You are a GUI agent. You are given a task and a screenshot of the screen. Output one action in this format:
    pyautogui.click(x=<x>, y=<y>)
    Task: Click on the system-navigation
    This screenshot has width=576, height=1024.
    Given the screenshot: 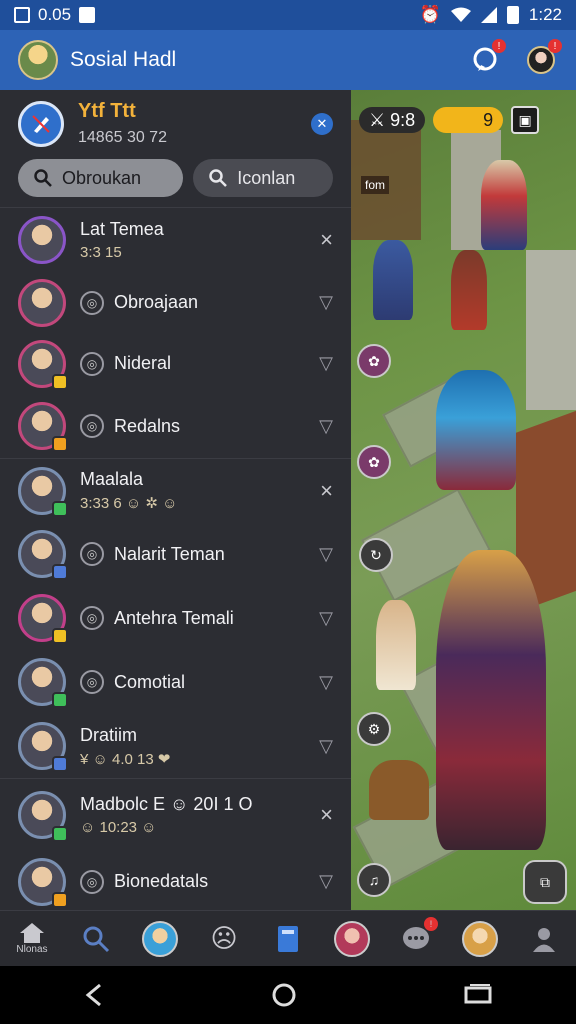 What is the action you would take?
    pyautogui.click(x=288, y=995)
    